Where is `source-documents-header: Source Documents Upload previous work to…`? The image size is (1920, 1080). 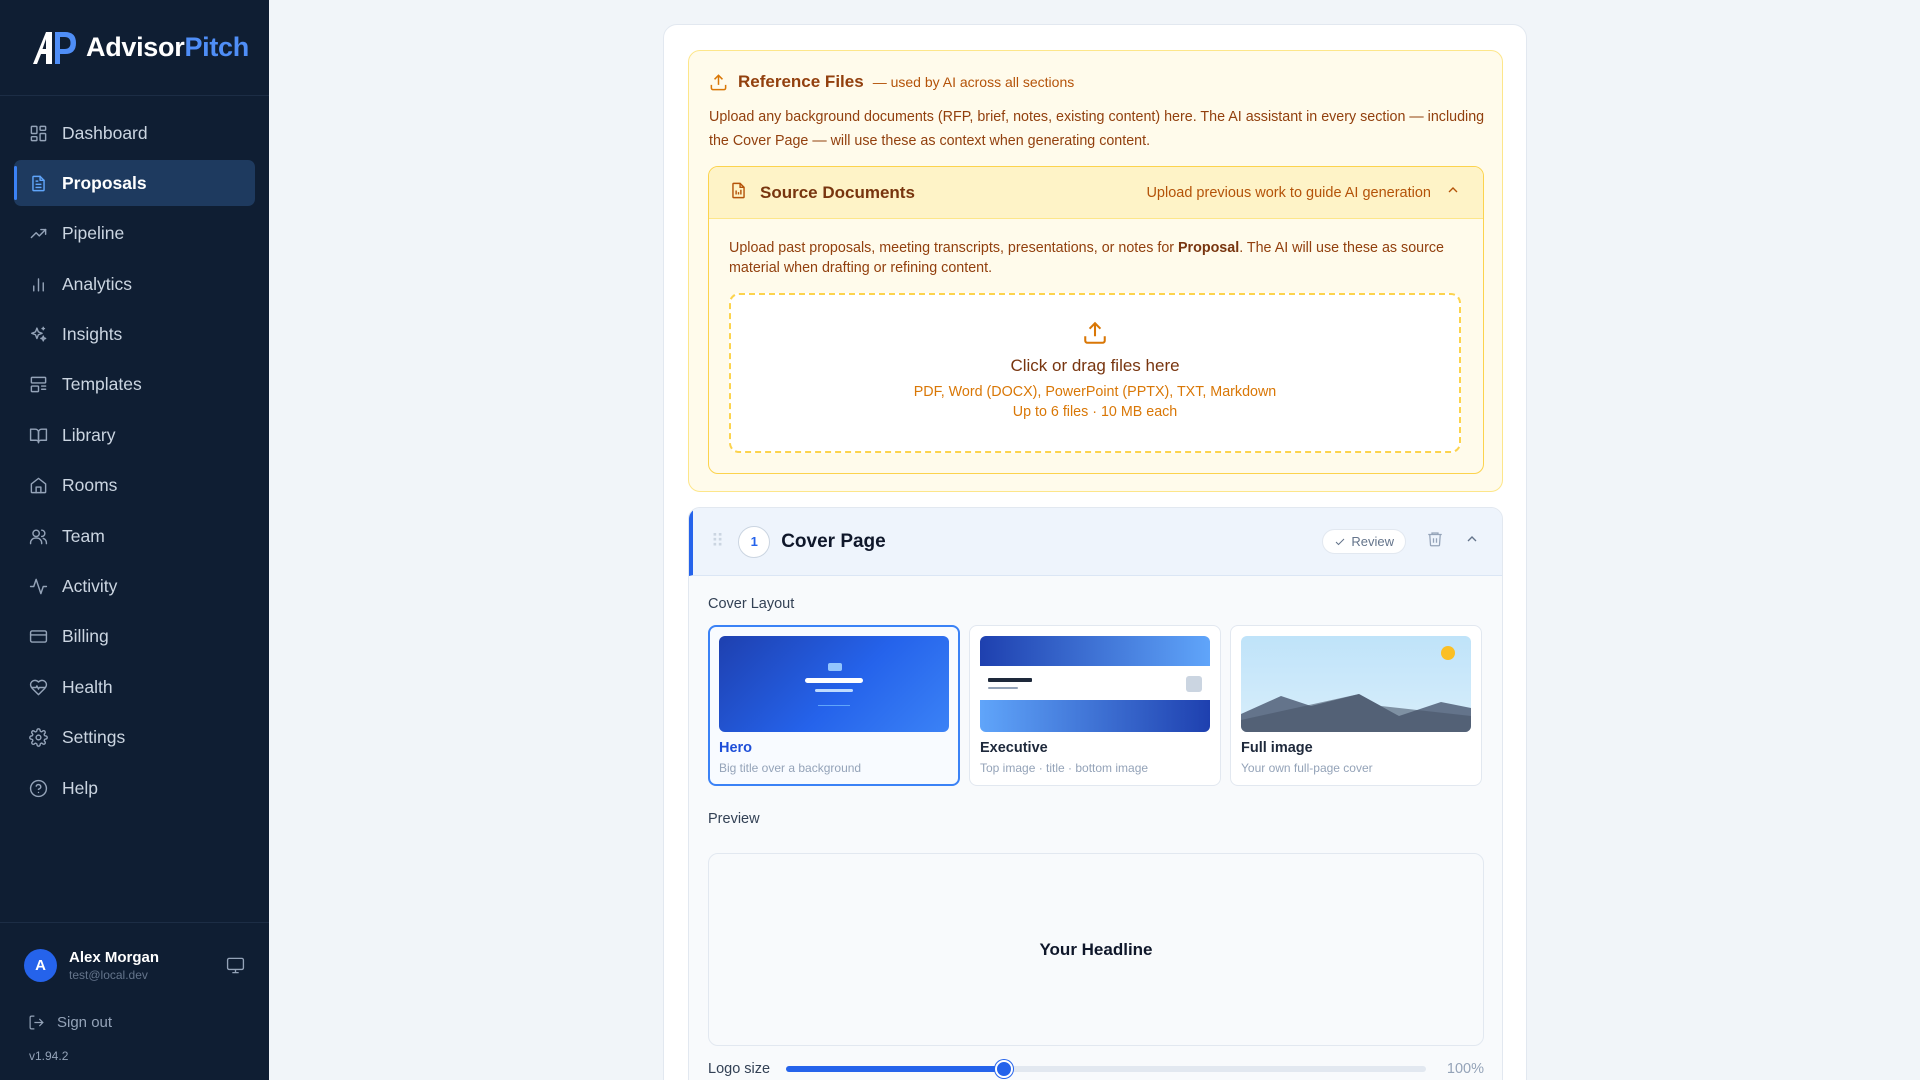
source-documents-header: Source Documents Upload previous work to… is located at coordinates (1096, 193).